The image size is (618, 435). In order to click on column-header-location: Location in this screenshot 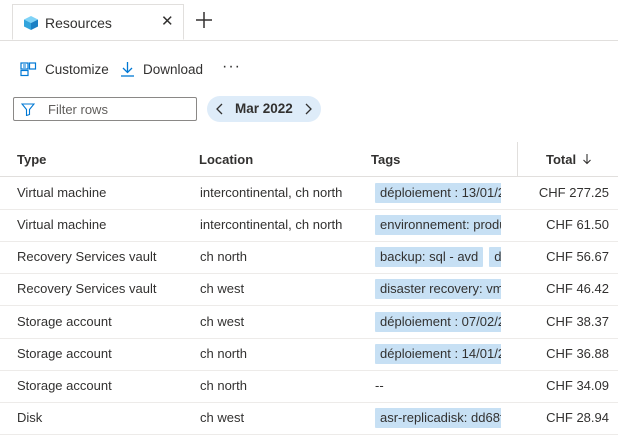, I will do `click(226, 159)`.